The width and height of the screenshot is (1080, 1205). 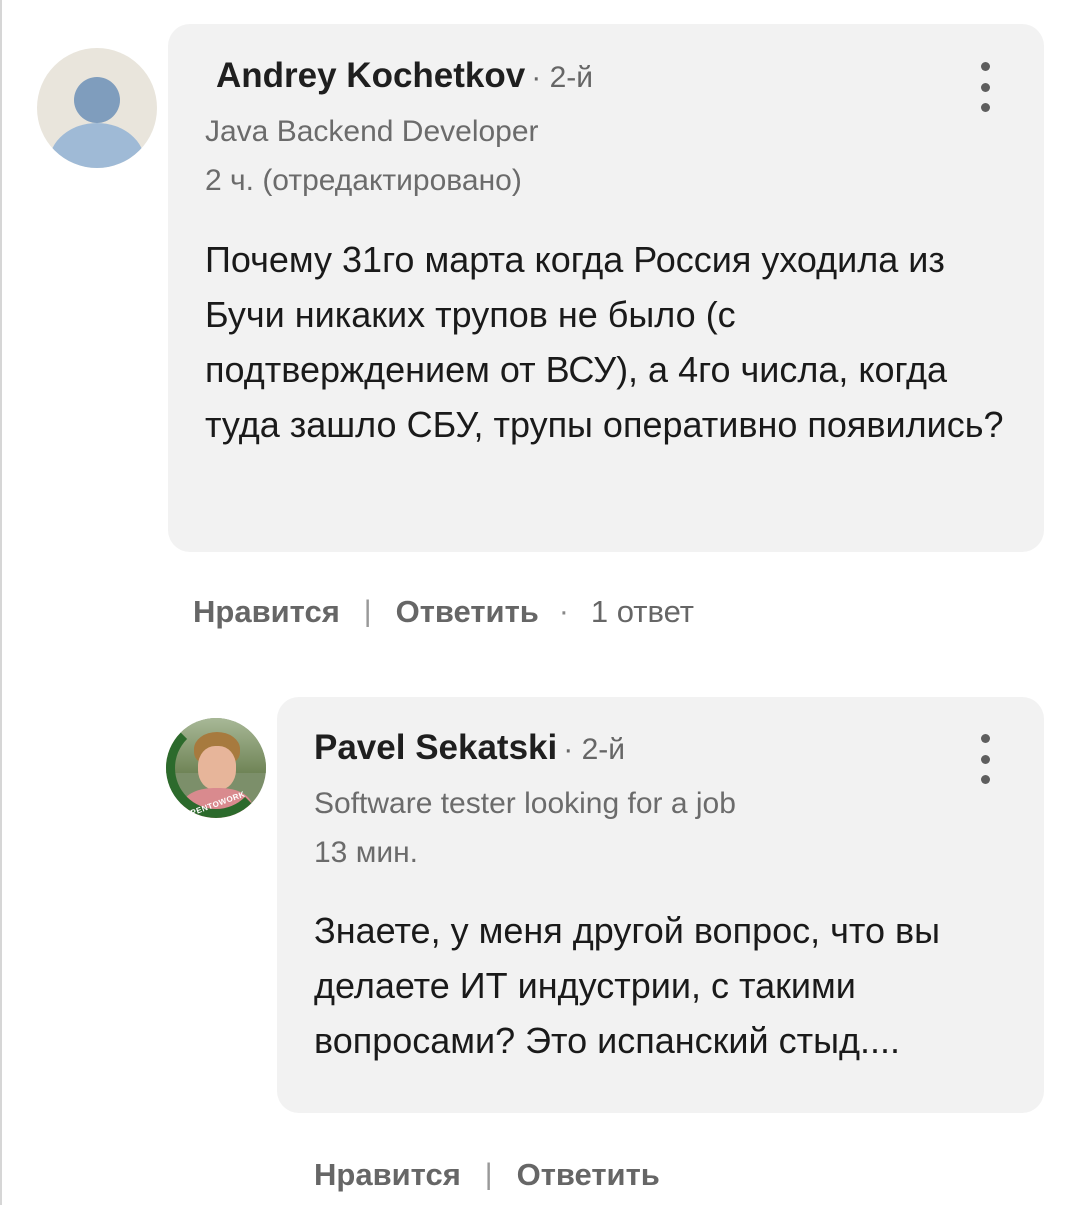 I want to click on reply-author-row: Pavel Sekatski · 2-й, so click(x=469, y=748).